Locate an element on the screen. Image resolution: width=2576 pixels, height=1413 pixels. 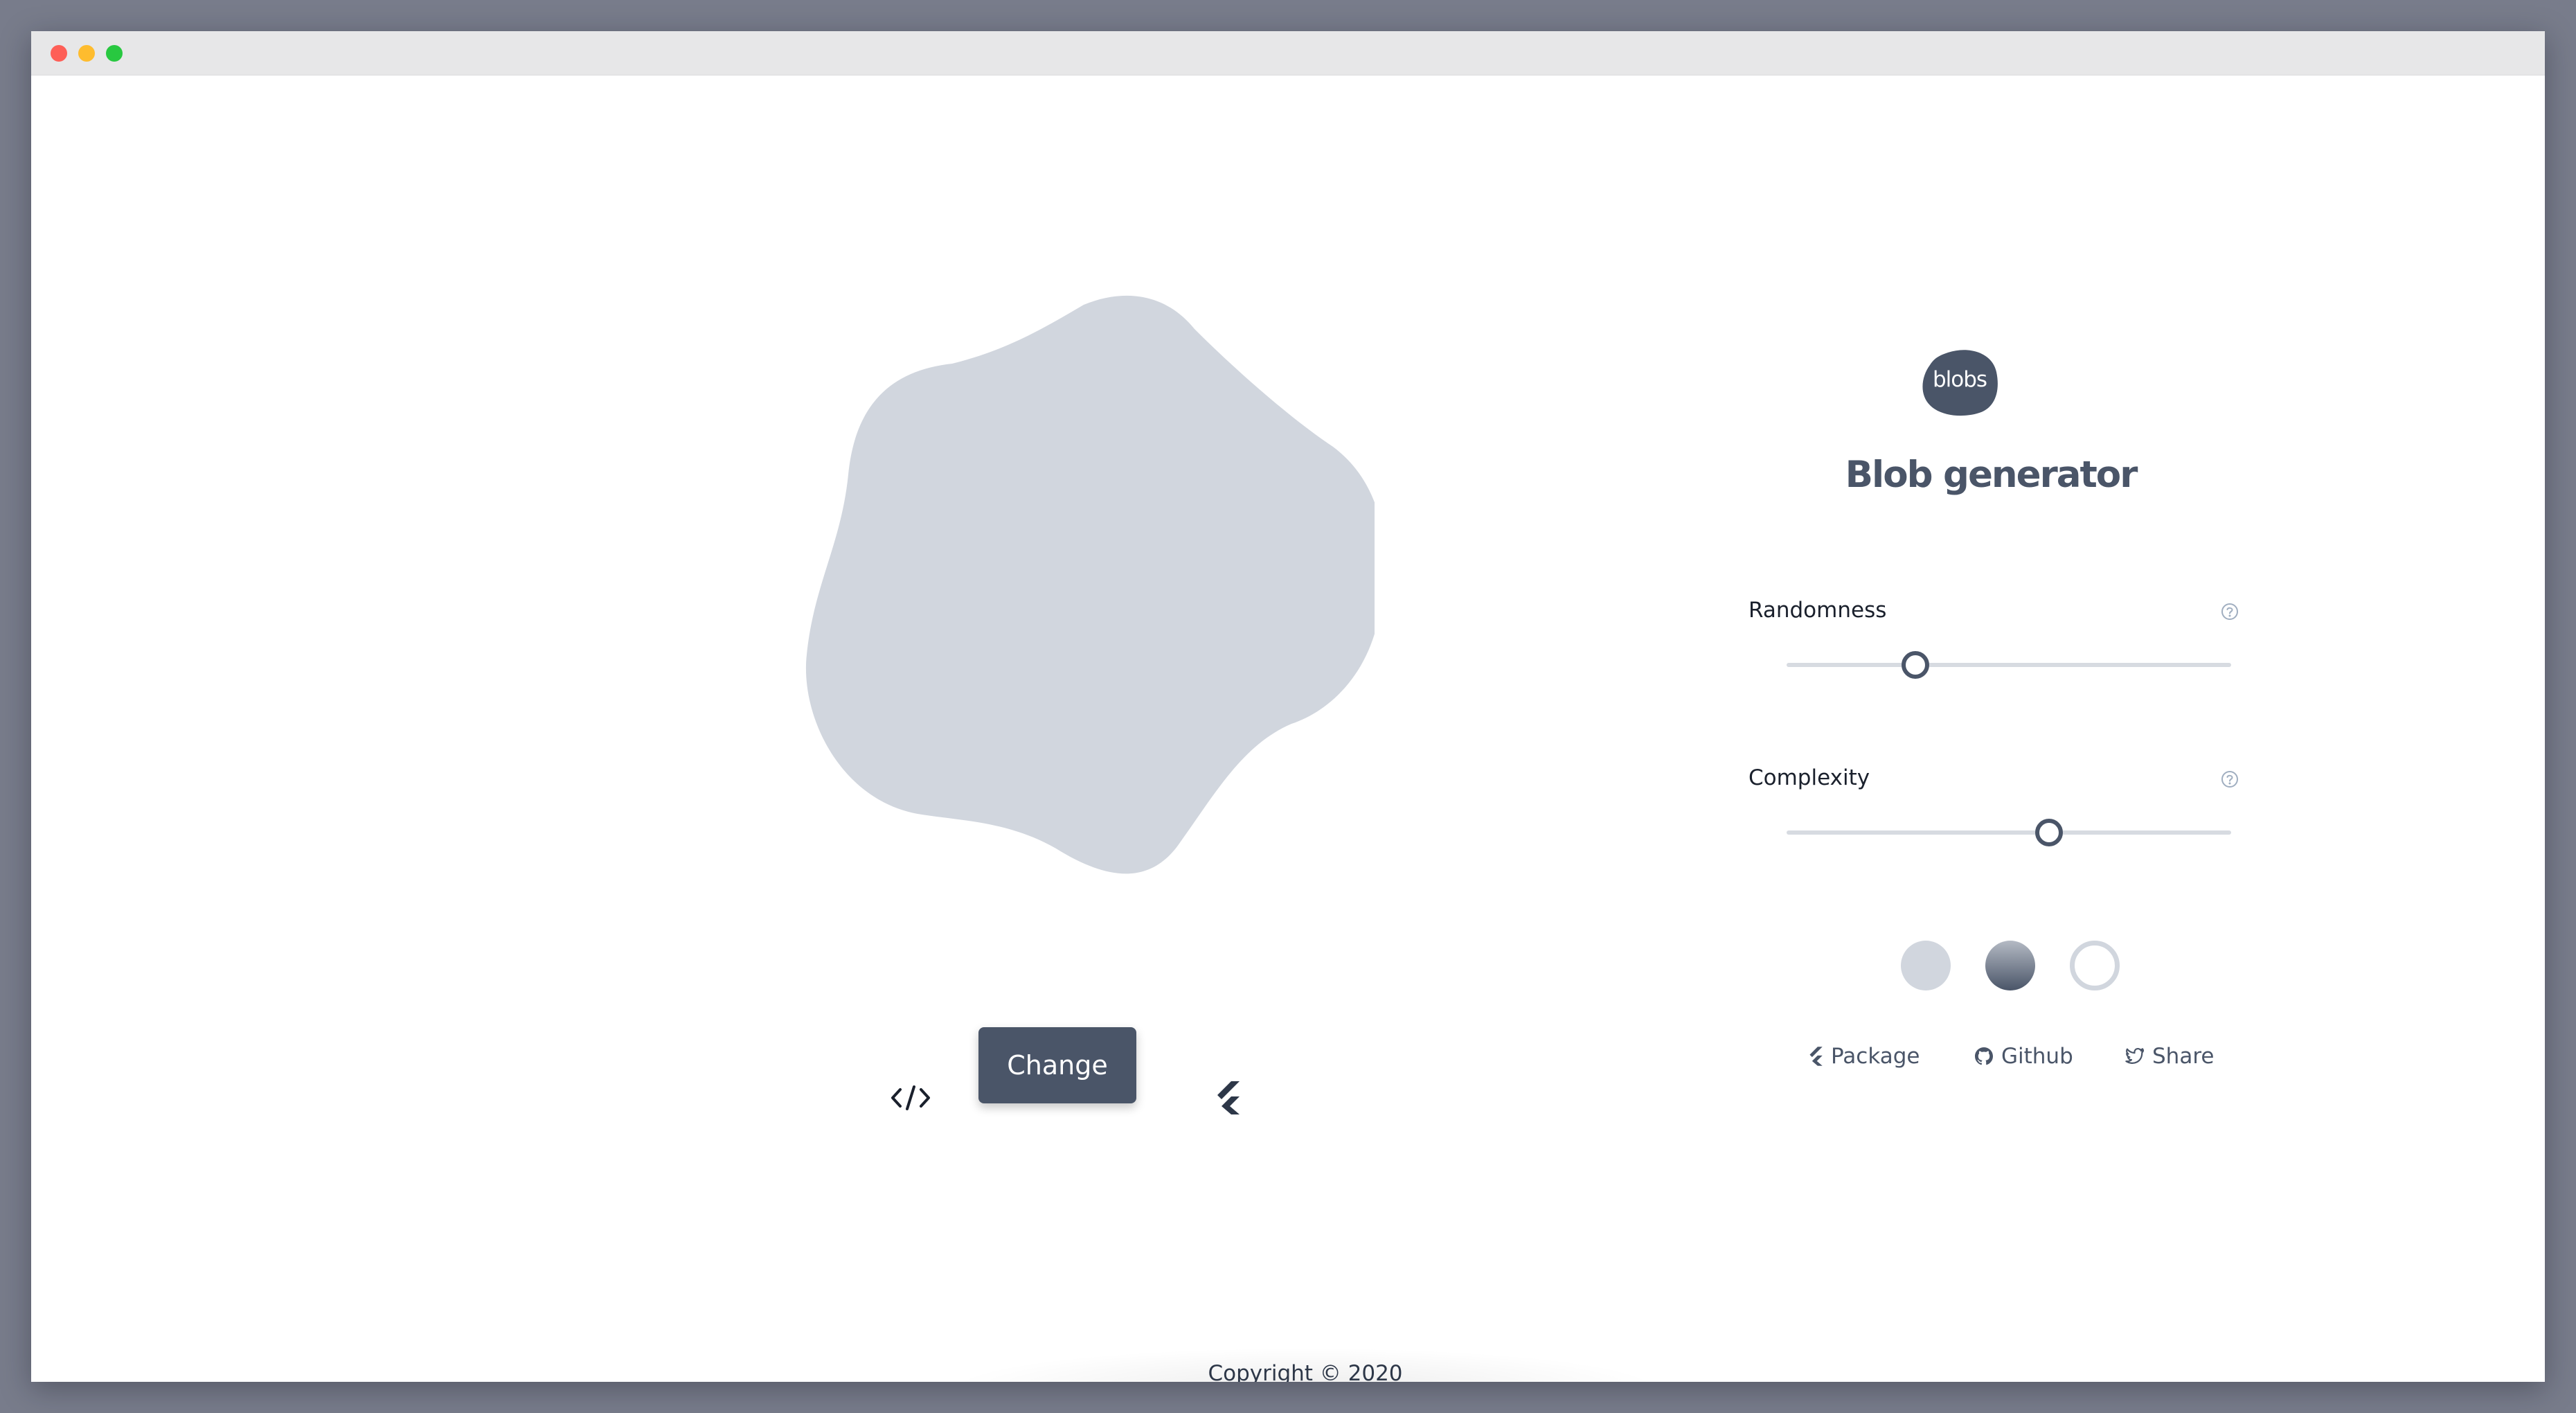
flutter-button is located at coordinates (1228, 1098).